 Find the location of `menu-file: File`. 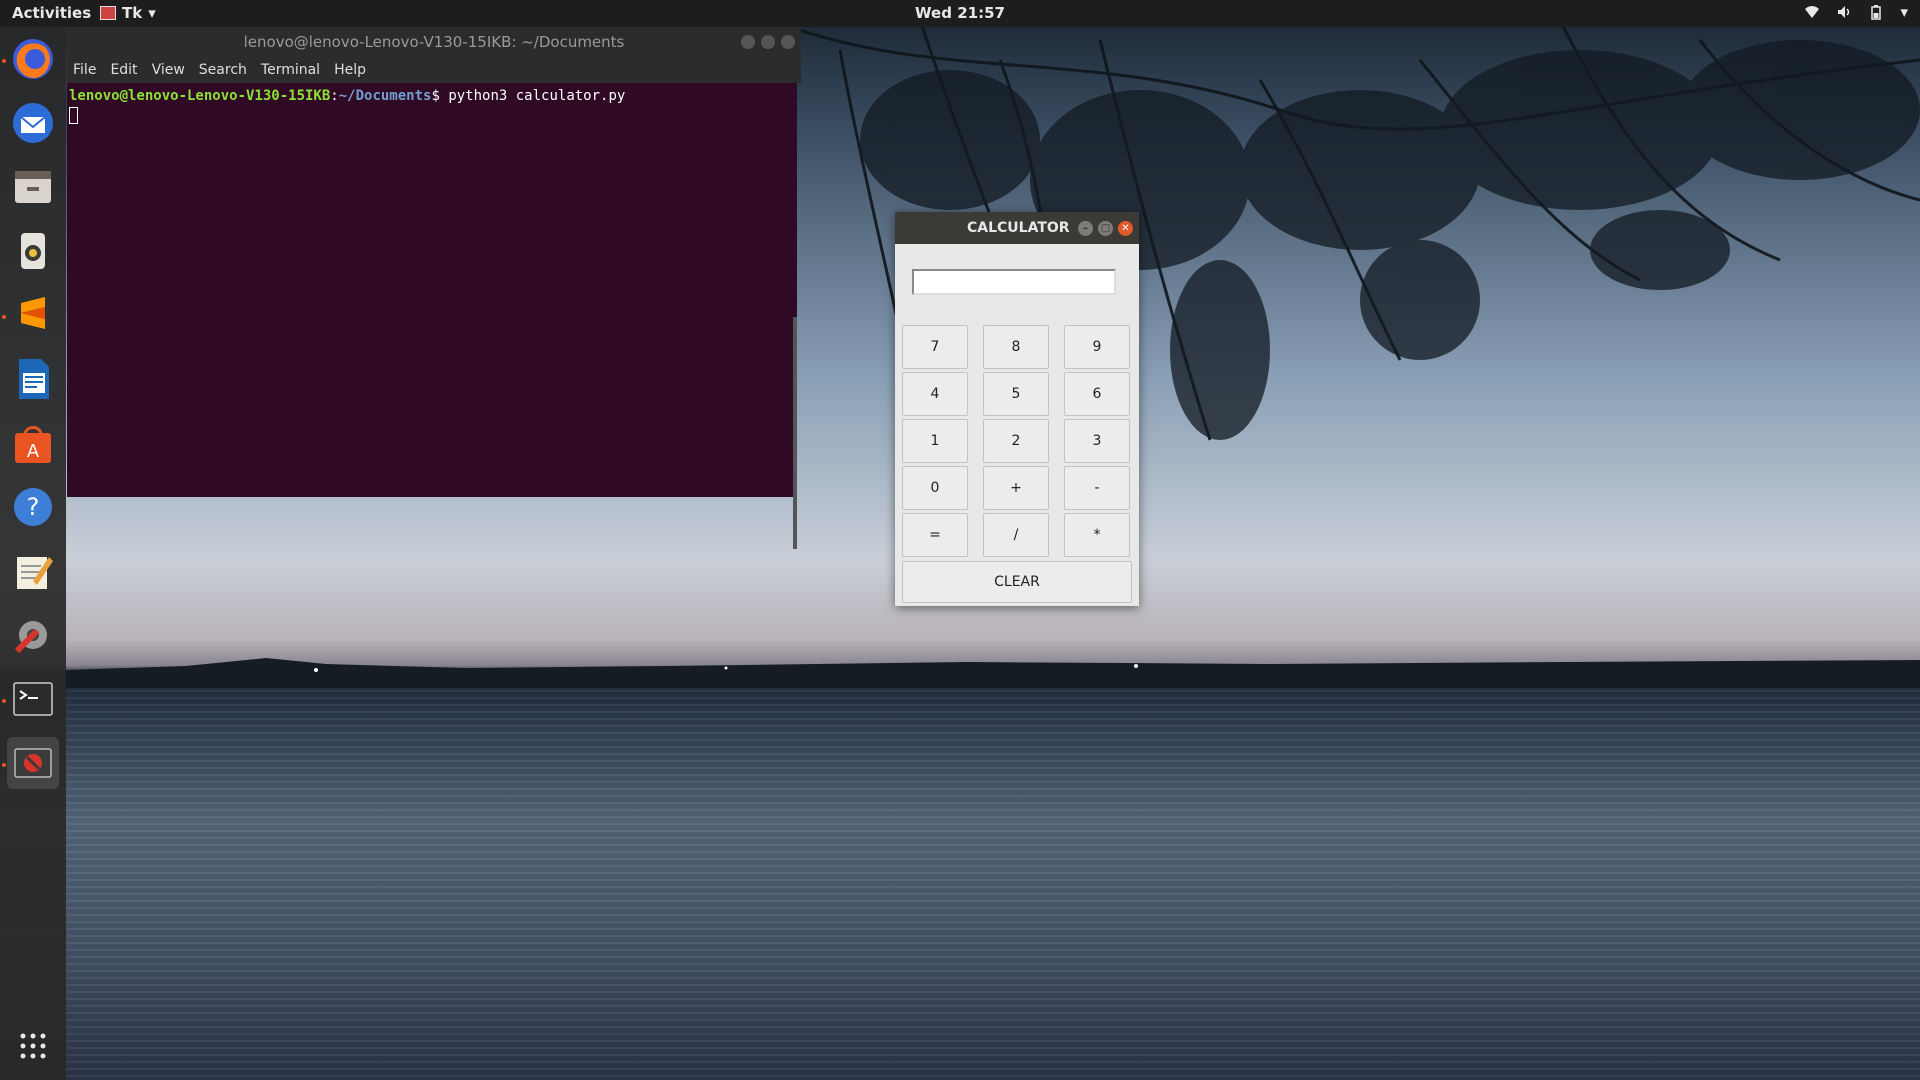

menu-file: File is located at coordinates (84, 70).